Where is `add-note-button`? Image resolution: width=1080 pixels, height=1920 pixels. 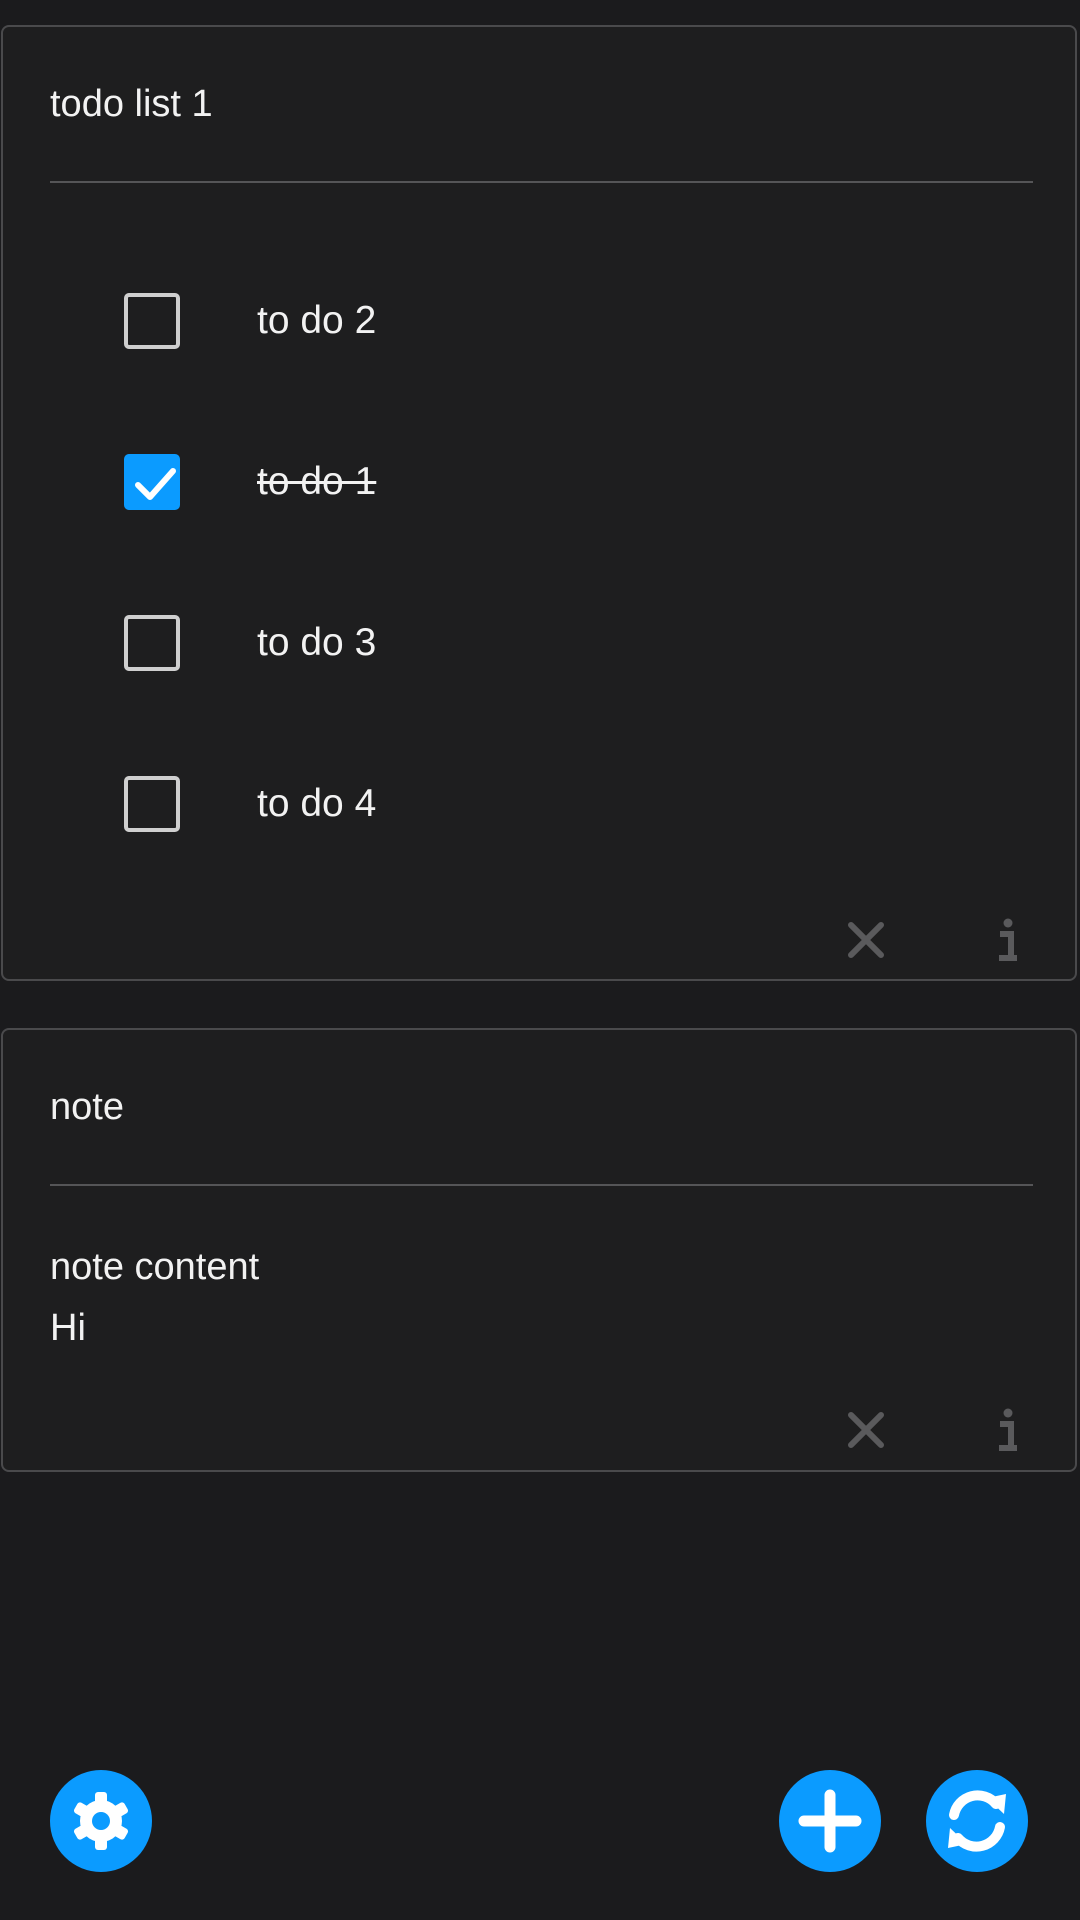 add-note-button is located at coordinates (830, 1821).